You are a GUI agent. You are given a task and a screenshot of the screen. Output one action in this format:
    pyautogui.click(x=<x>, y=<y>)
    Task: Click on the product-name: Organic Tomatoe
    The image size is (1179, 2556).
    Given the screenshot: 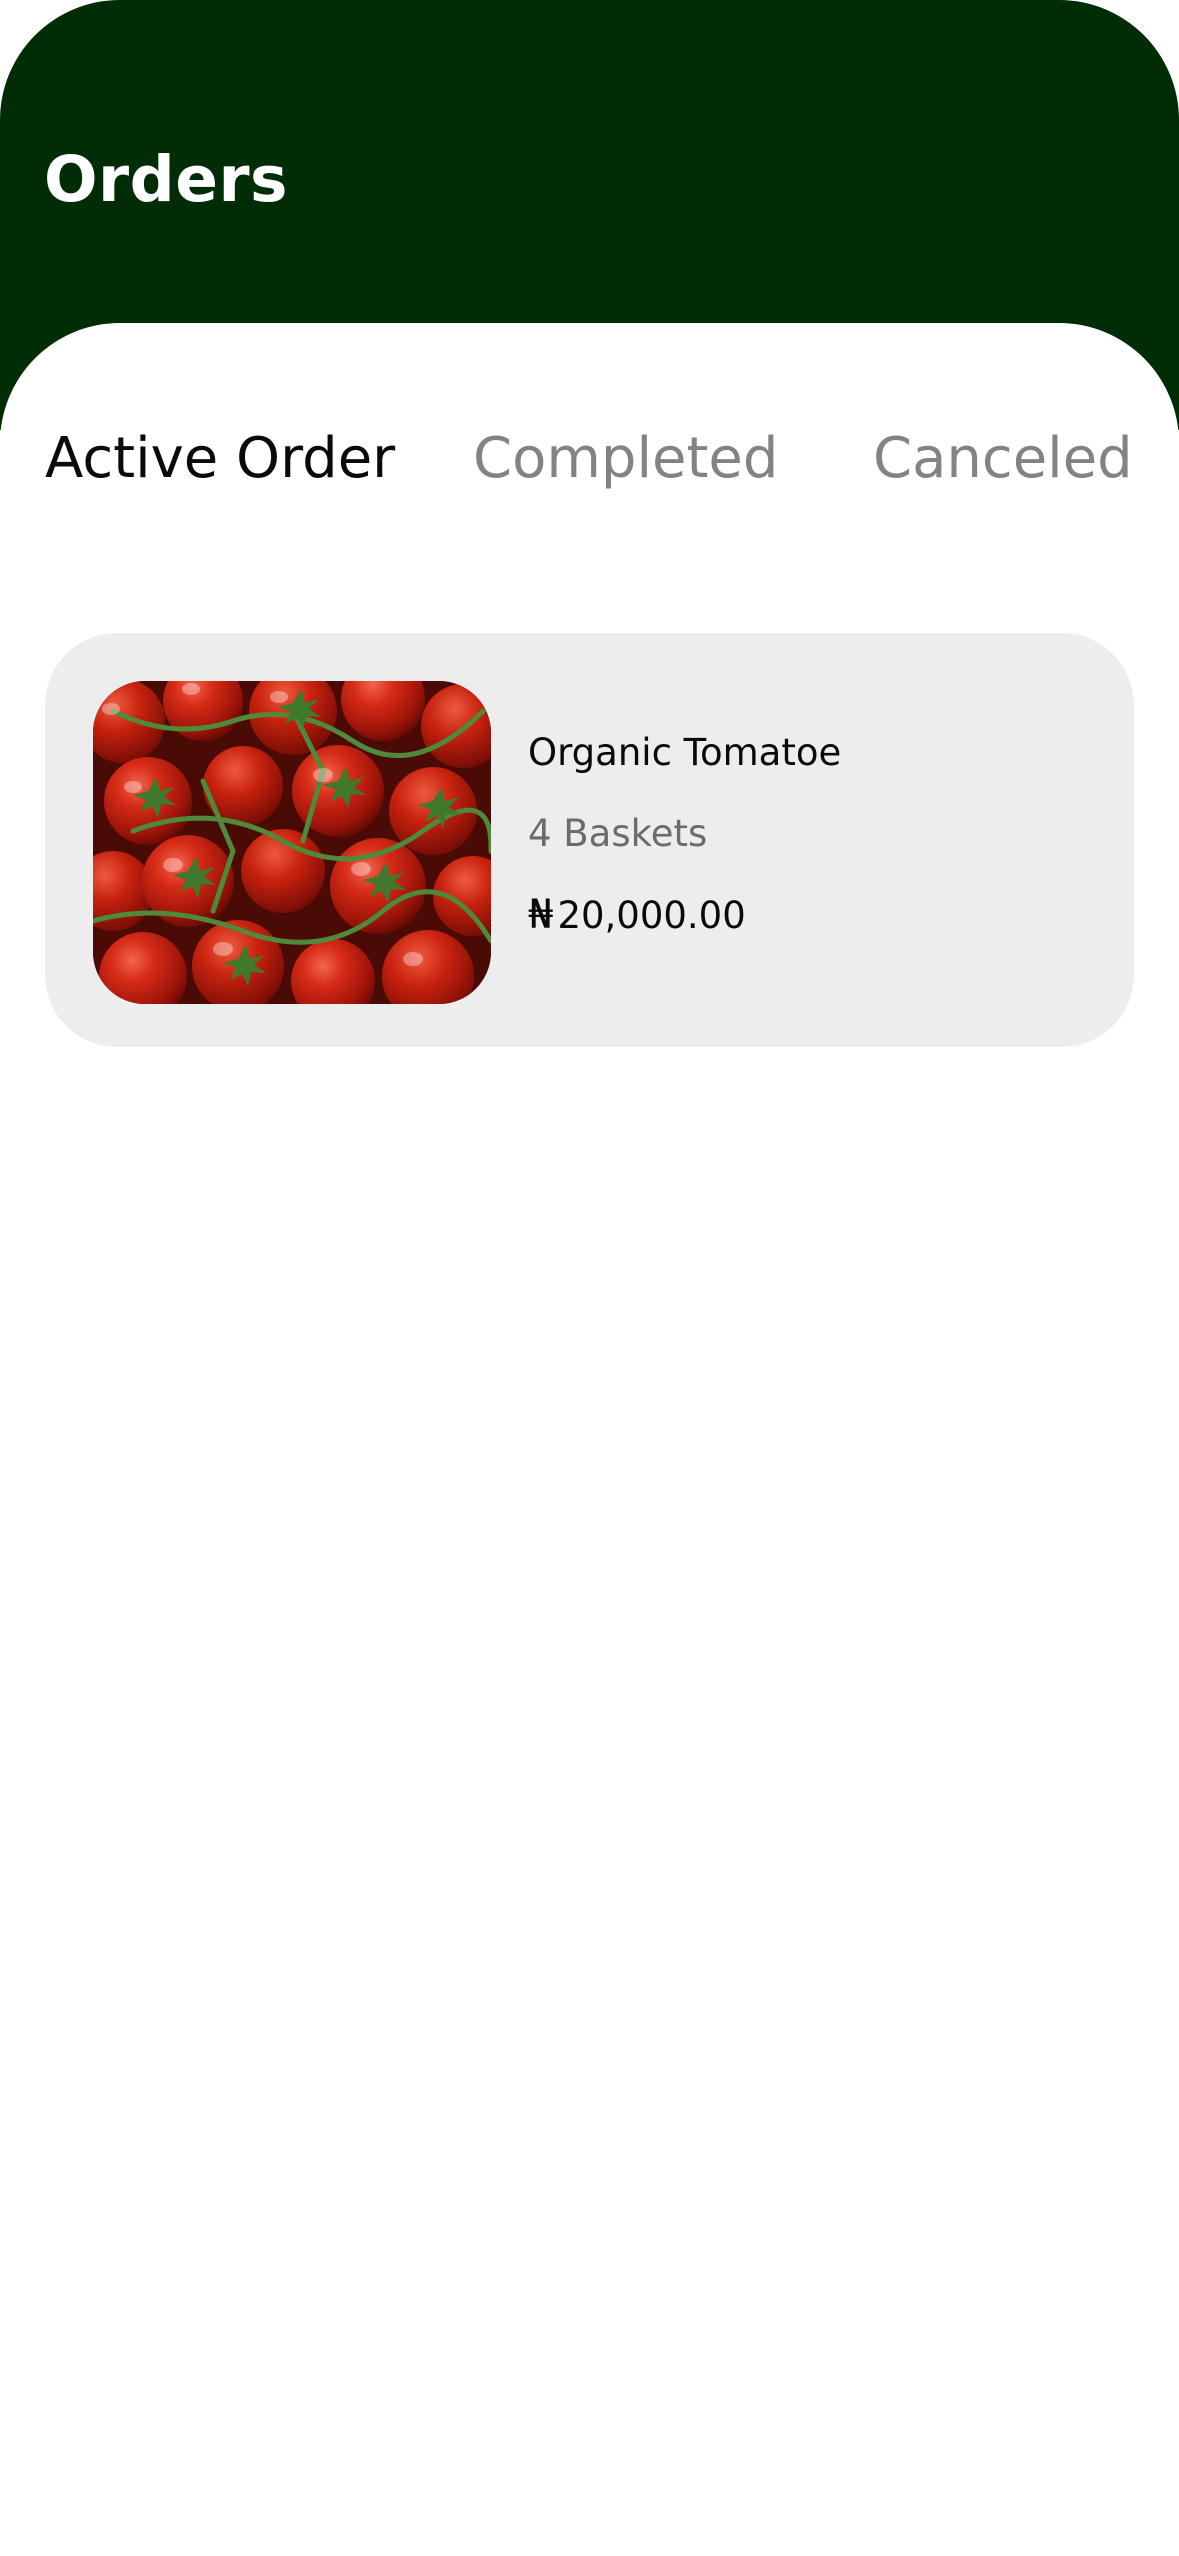 What is the action you would take?
    pyautogui.click(x=685, y=752)
    